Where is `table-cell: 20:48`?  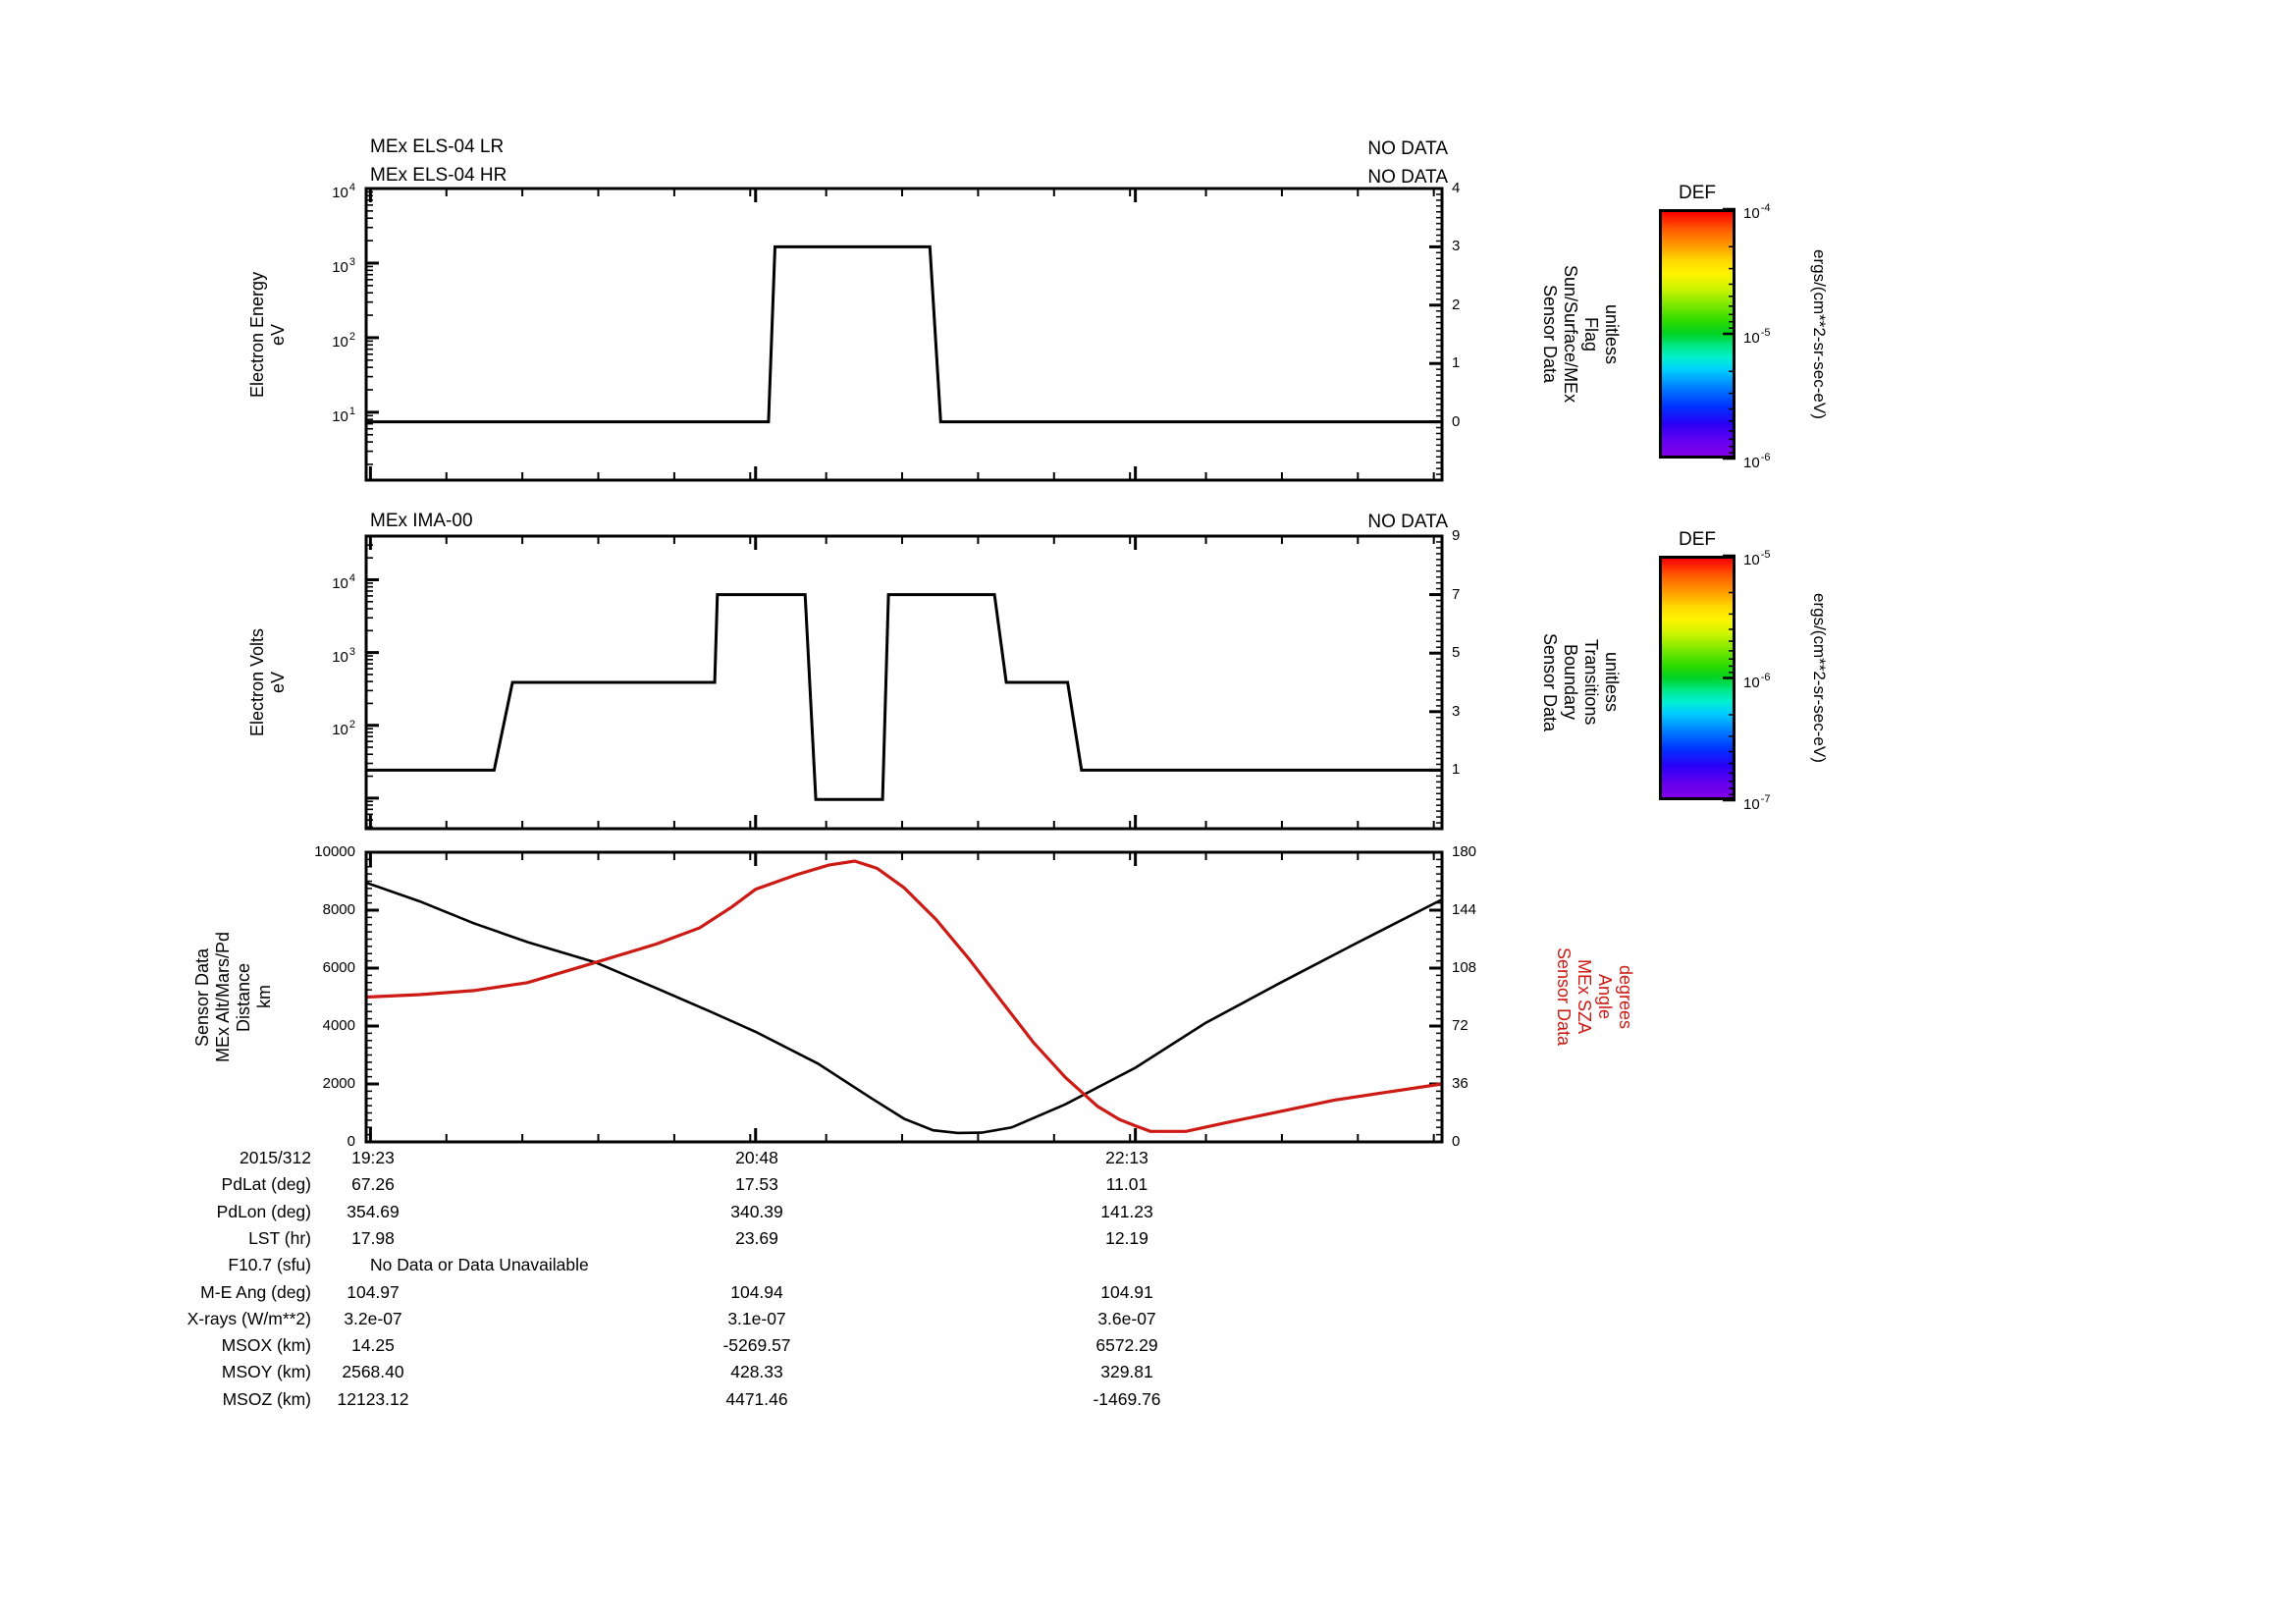
table-cell: 20:48 is located at coordinates (756, 1157).